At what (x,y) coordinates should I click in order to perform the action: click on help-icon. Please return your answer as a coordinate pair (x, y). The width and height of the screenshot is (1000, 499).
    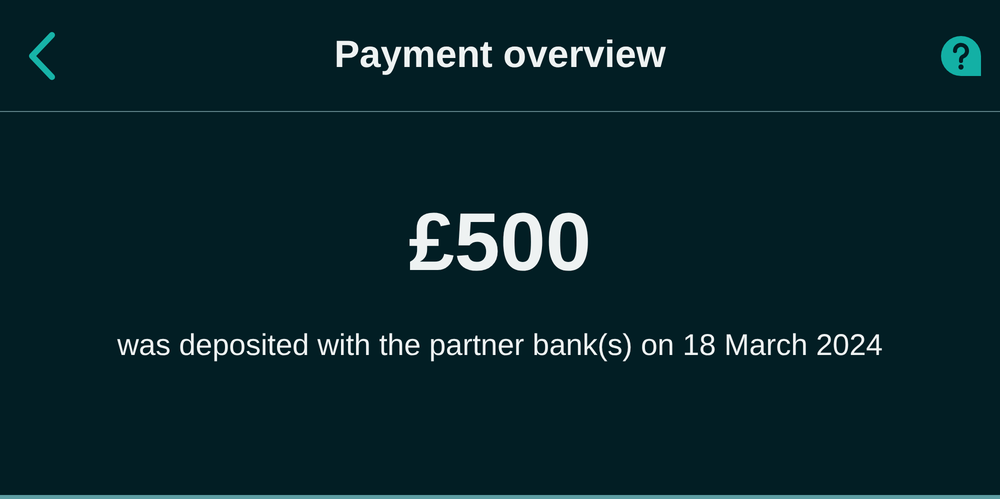
    Looking at the image, I should click on (961, 55).